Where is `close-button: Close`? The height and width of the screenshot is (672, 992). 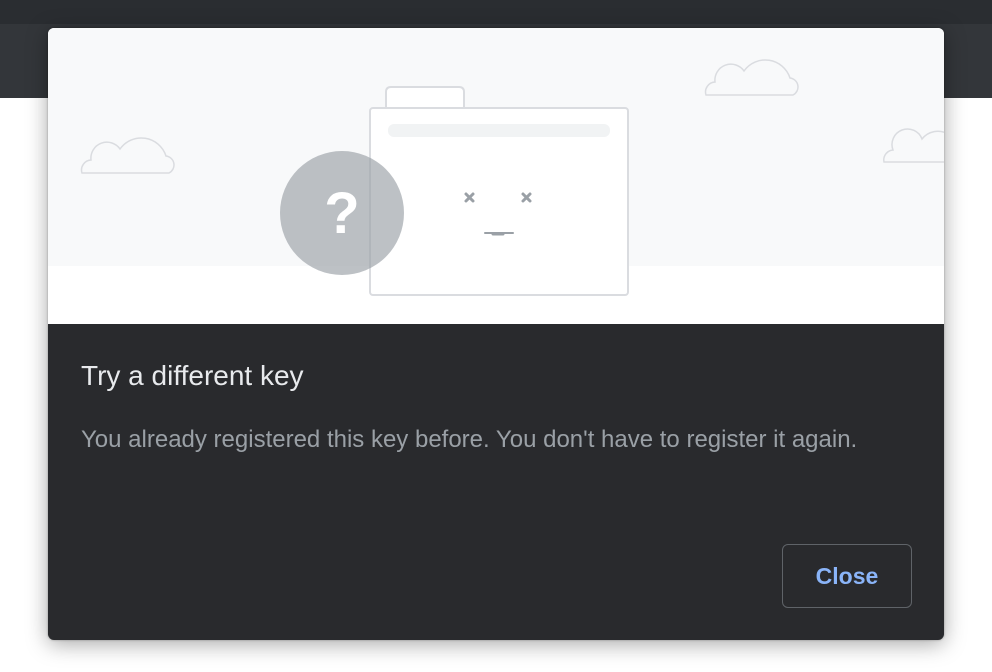
close-button: Close is located at coordinates (847, 576).